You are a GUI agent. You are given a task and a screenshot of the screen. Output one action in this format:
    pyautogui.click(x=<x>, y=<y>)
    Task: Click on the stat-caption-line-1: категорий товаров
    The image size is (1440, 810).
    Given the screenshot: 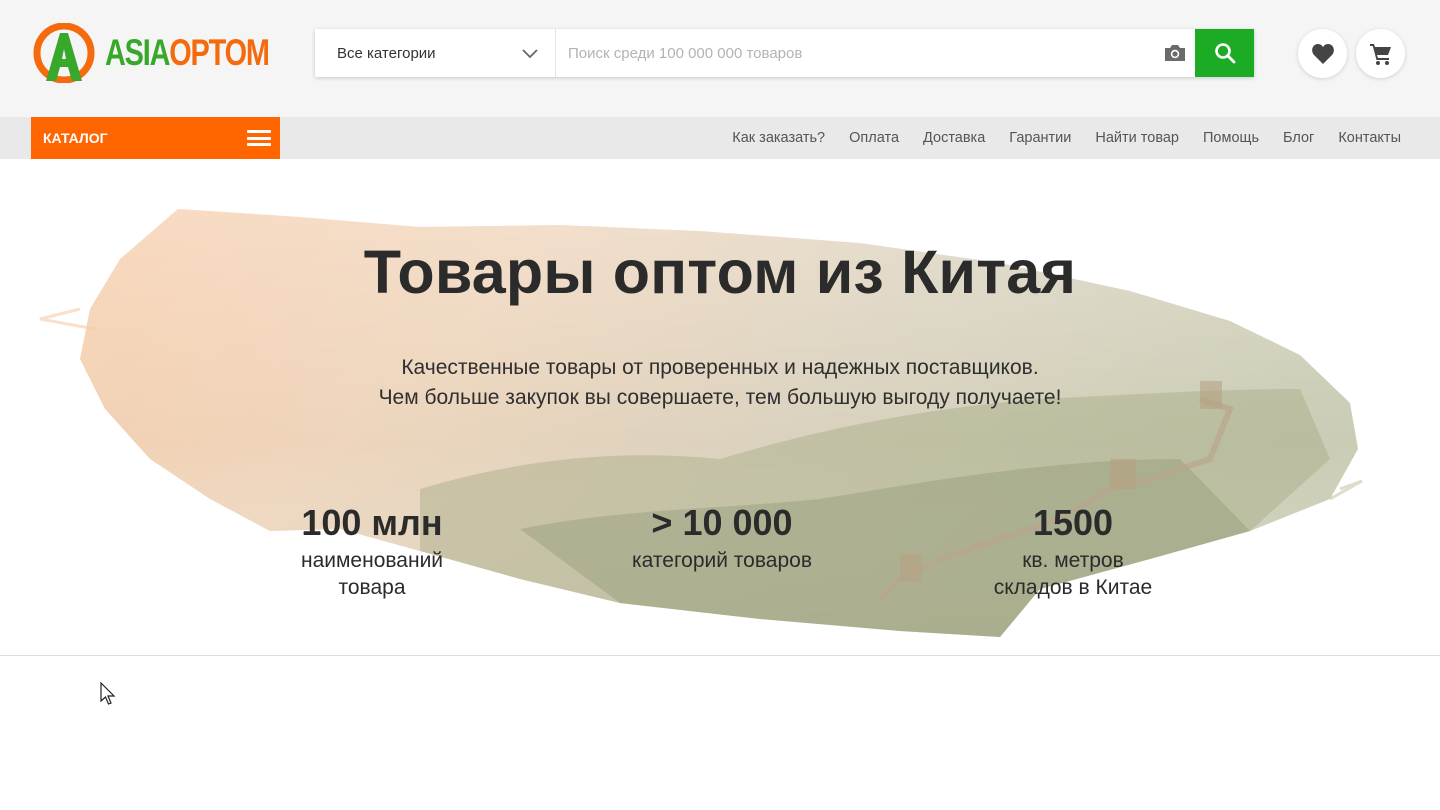 What is the action you would take?
    pyautogui.click(x=722, y=560)
    